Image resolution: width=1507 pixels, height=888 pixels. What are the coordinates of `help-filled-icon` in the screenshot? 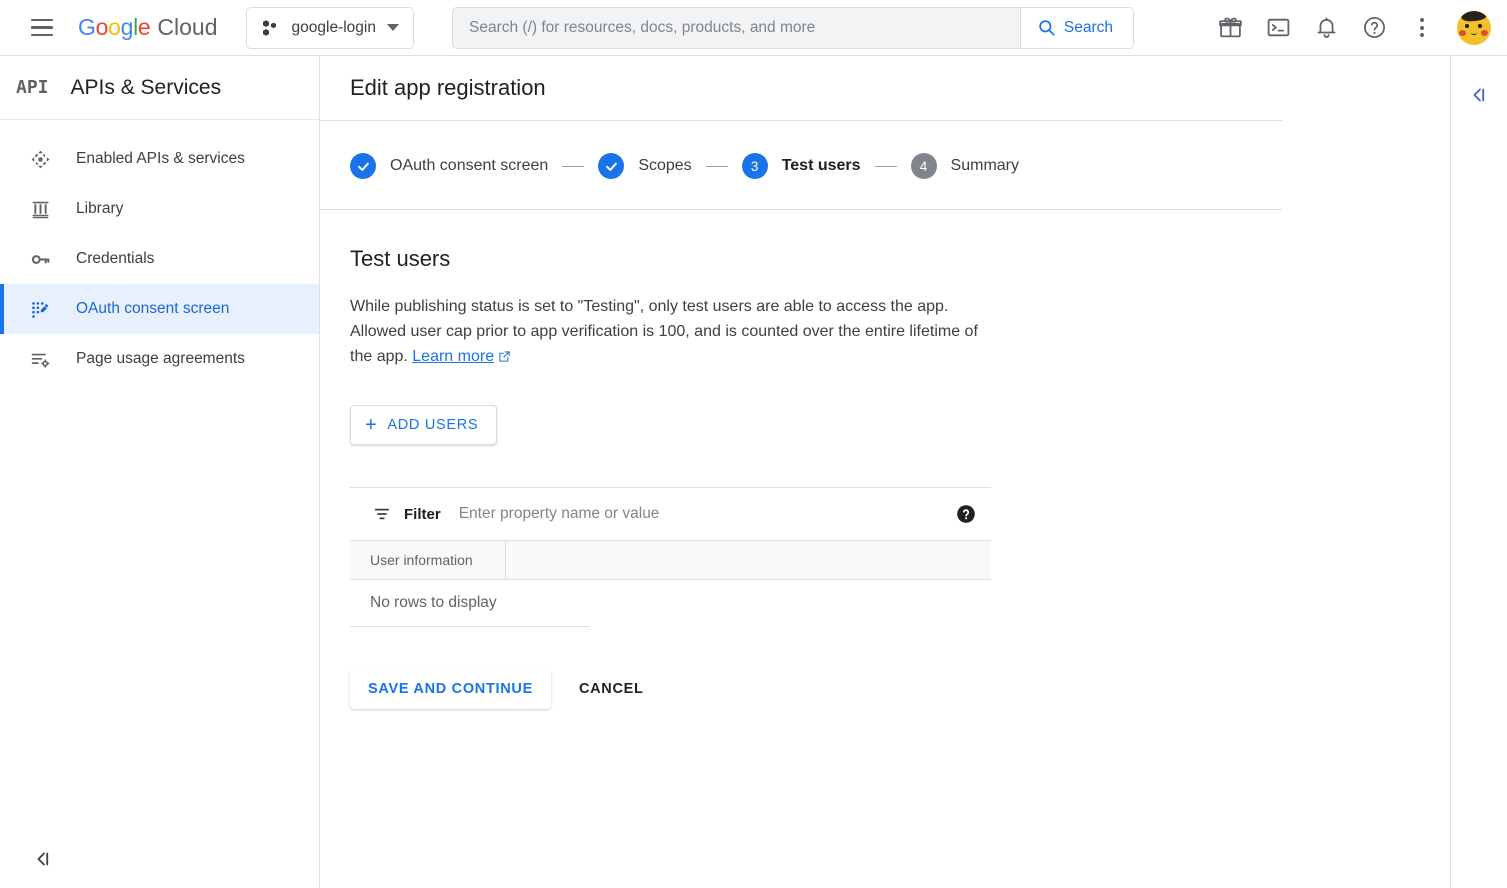 It's located at (966, 514).